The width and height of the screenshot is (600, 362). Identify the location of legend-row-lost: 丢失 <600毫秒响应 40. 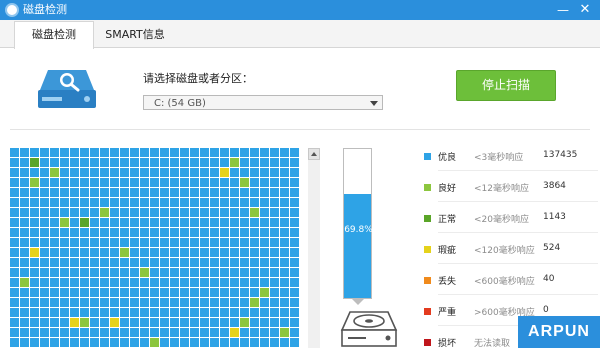
(512, 286).